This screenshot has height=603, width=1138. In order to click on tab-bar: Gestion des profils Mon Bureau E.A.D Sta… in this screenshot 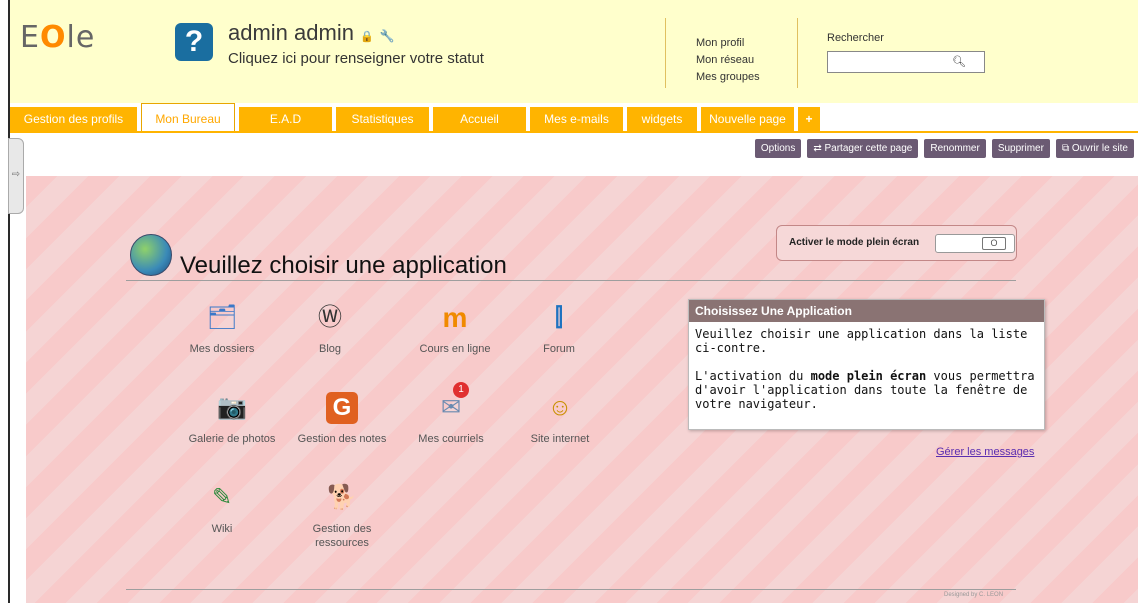, I will do `click(415, 117)`.